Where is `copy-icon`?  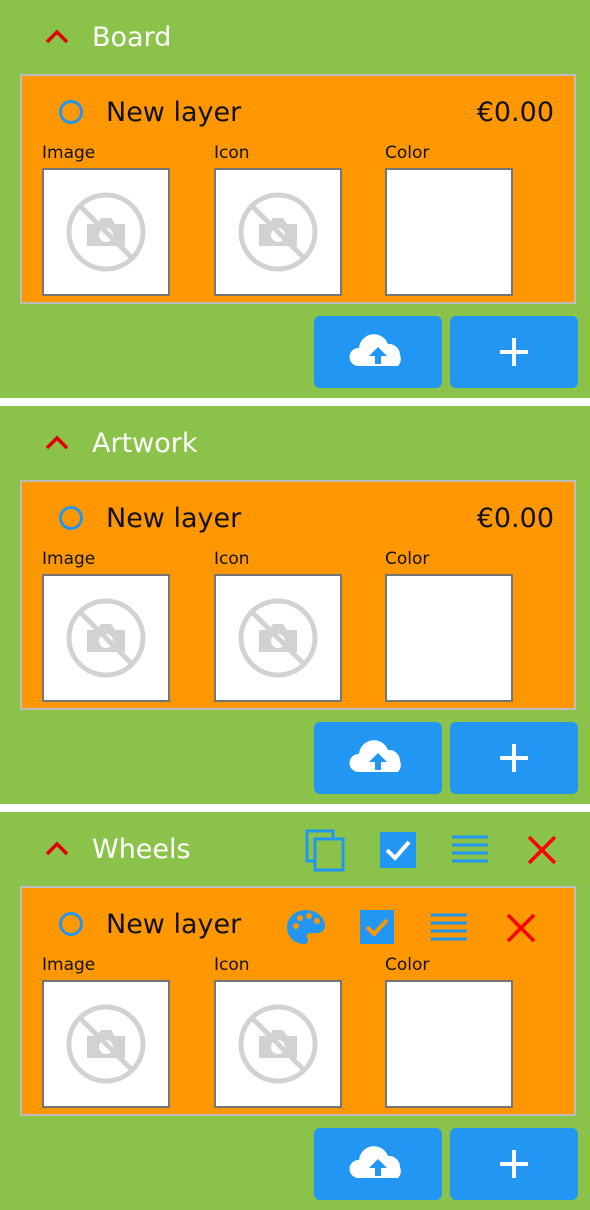
copy-icon is located at coordinates (325, 850).